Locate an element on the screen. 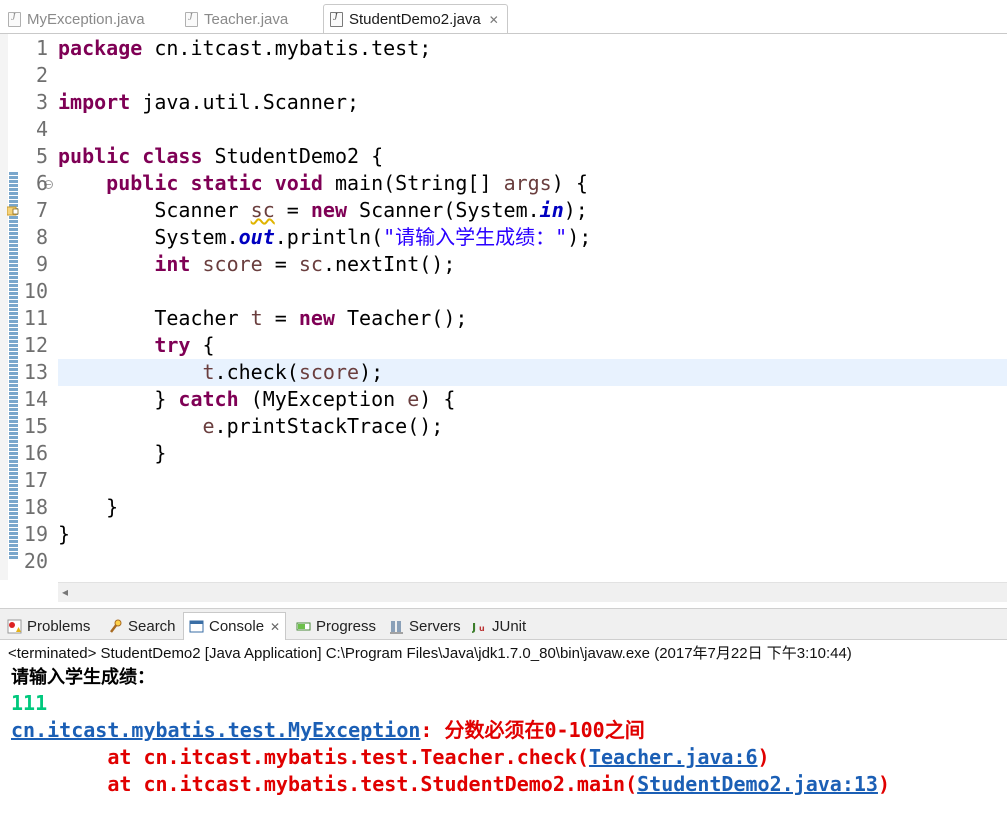 The image size is (1007, 819). svg-text: u is located at coordinates (482, 628).